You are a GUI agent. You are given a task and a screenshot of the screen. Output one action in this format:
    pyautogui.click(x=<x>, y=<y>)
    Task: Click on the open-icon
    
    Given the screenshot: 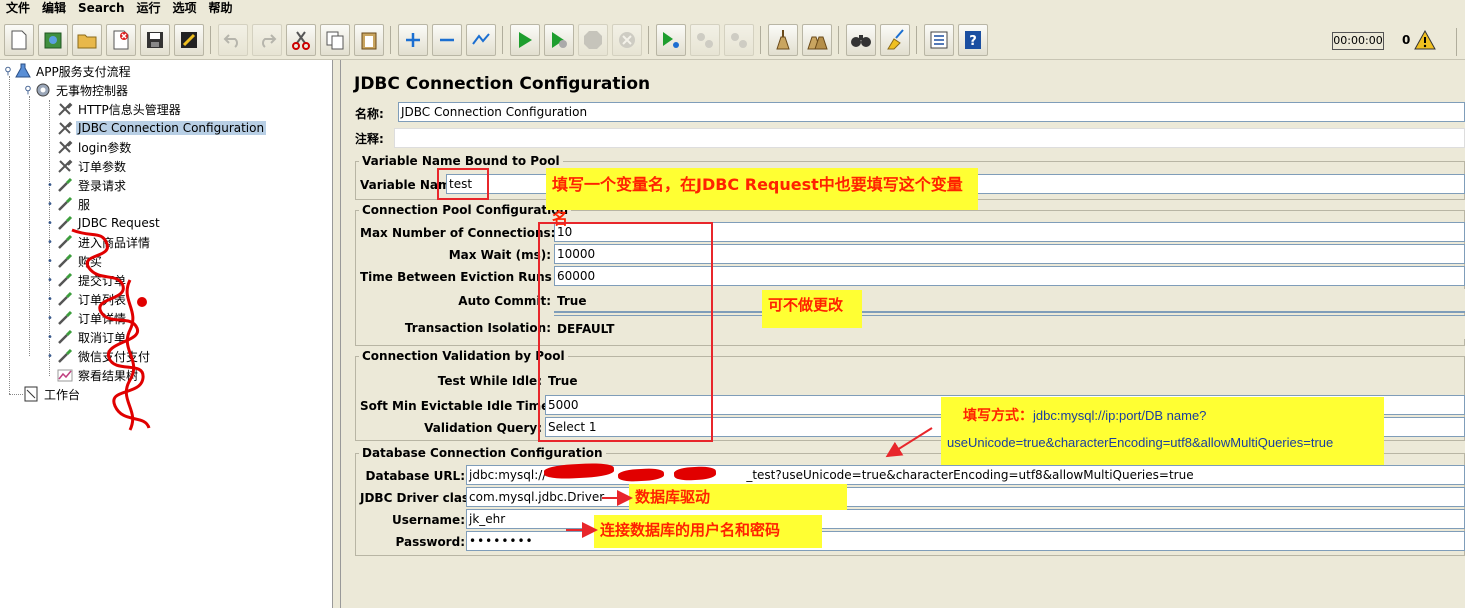 What is the action you would take?
    pyautogui.click(x=87, y=40)
    